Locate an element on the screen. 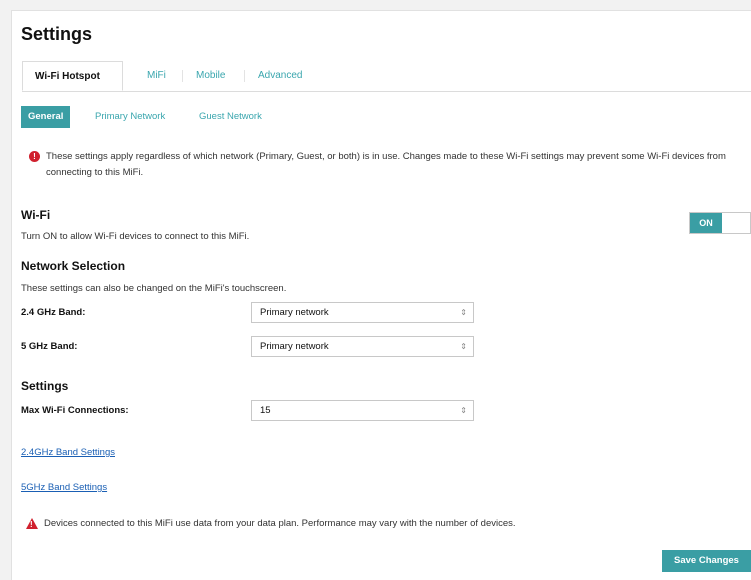 The width and height of the screenshot is (751, 580). band-24-select: Primary network ⇕ is located at coordinates (362, 312).